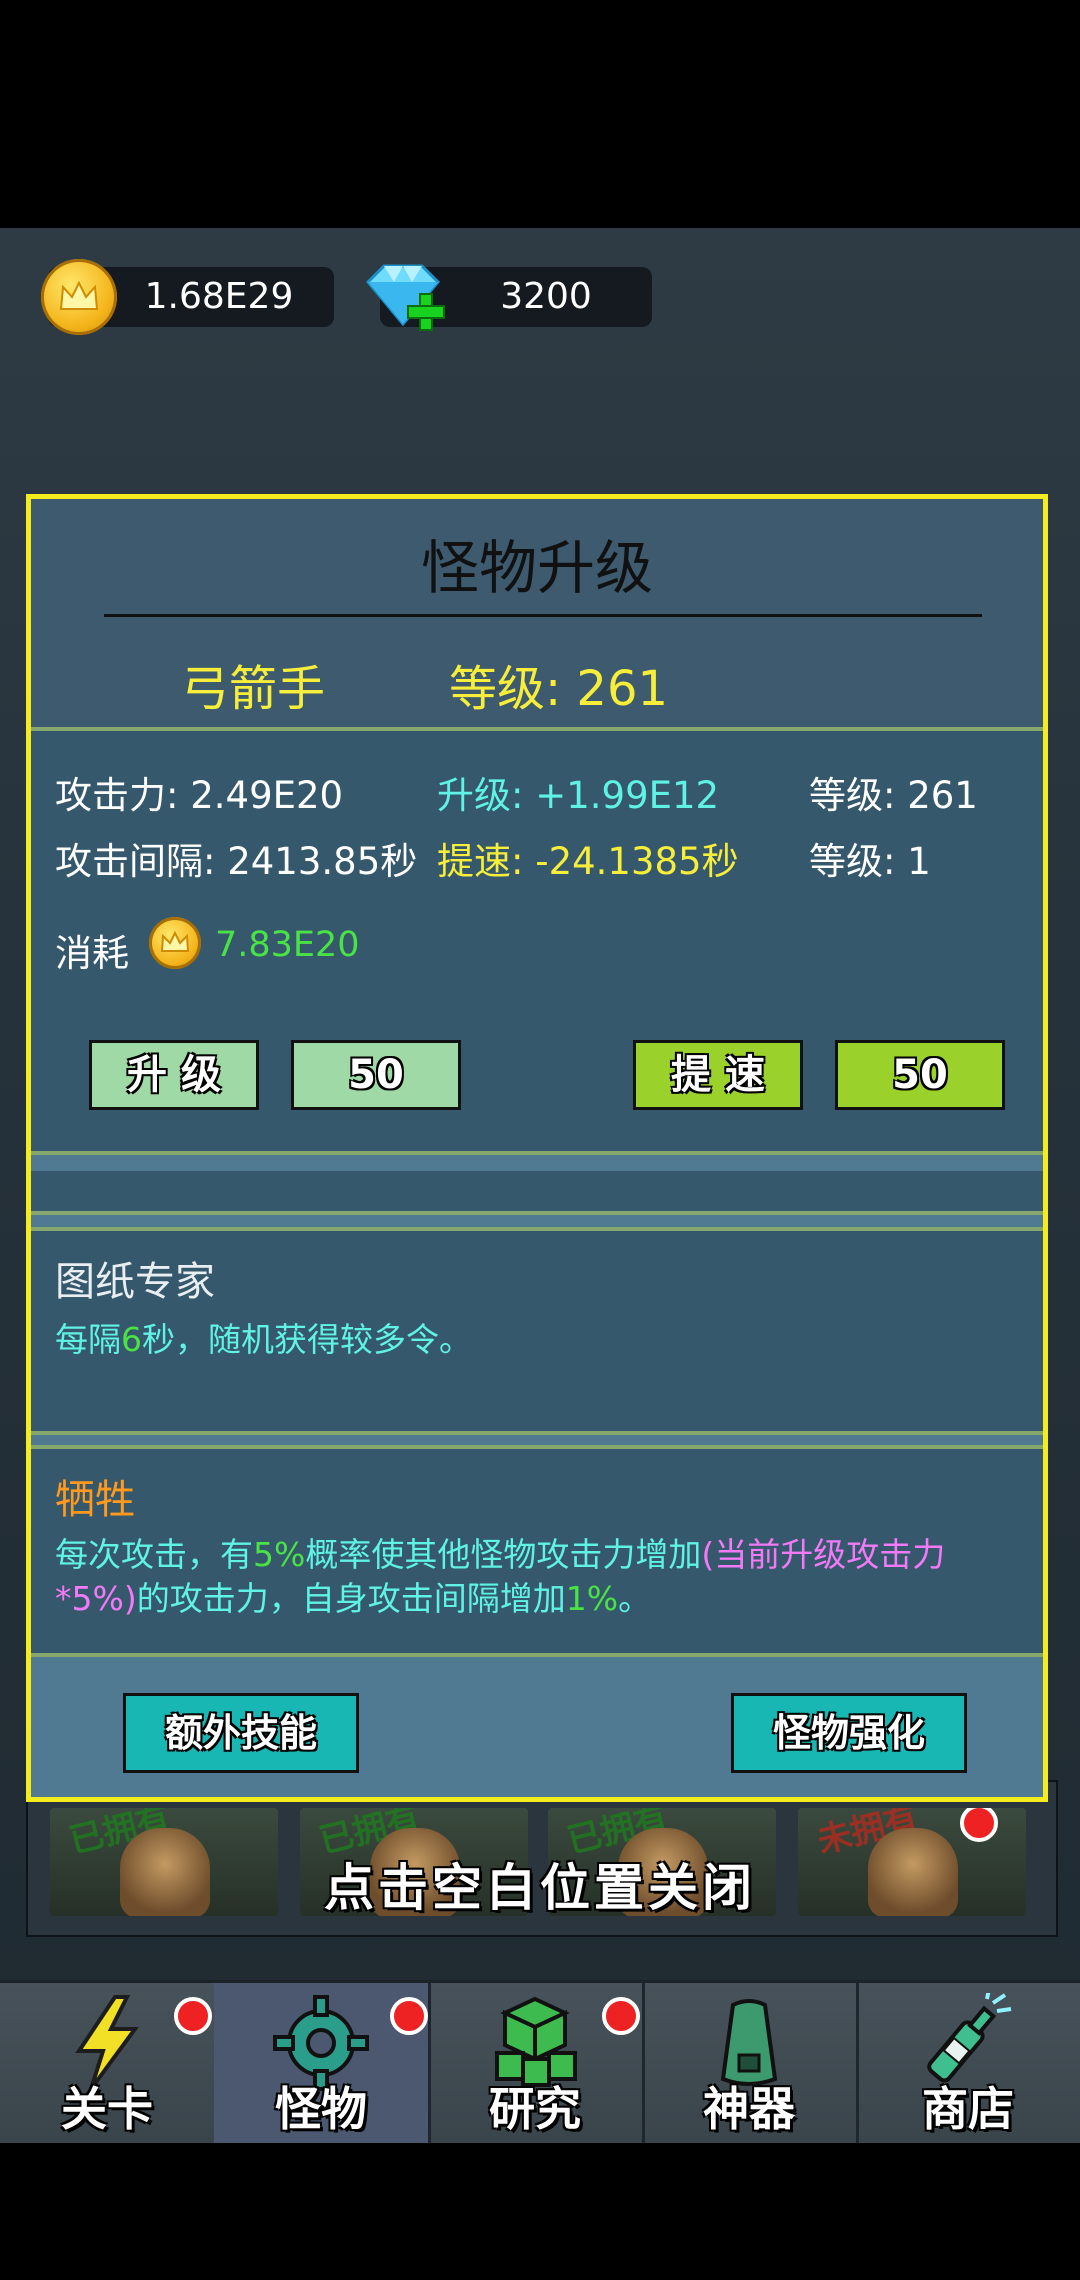 The image size is (1080, 2280). I want to click on upgrade-amount-button: 50, so click(376, 1075).